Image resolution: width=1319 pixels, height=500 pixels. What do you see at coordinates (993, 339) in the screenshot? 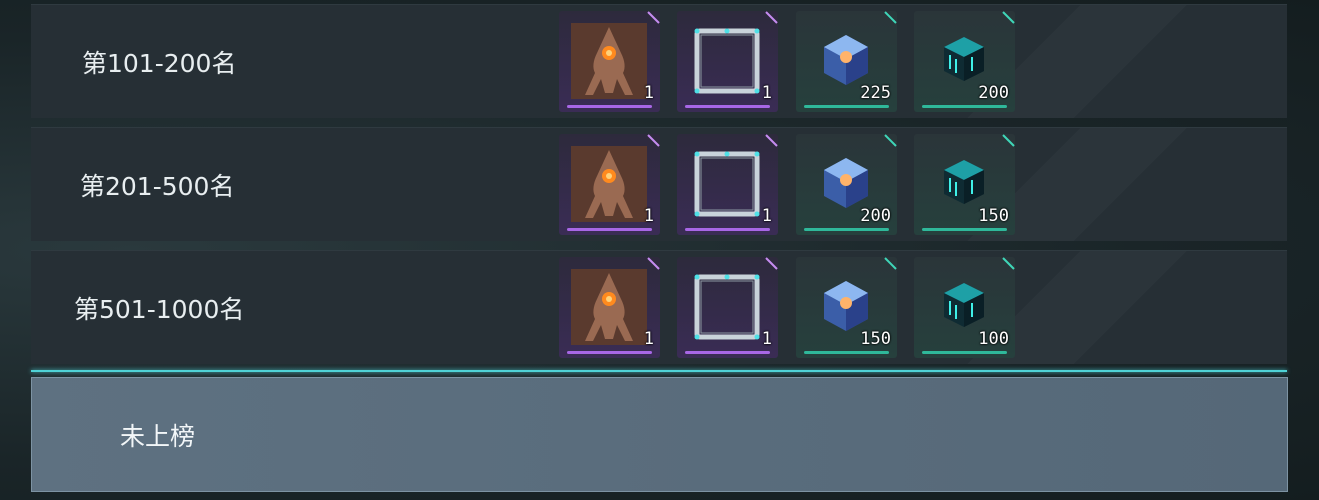
I see `reward-quantity: 100` at bounding box center [993, 339].